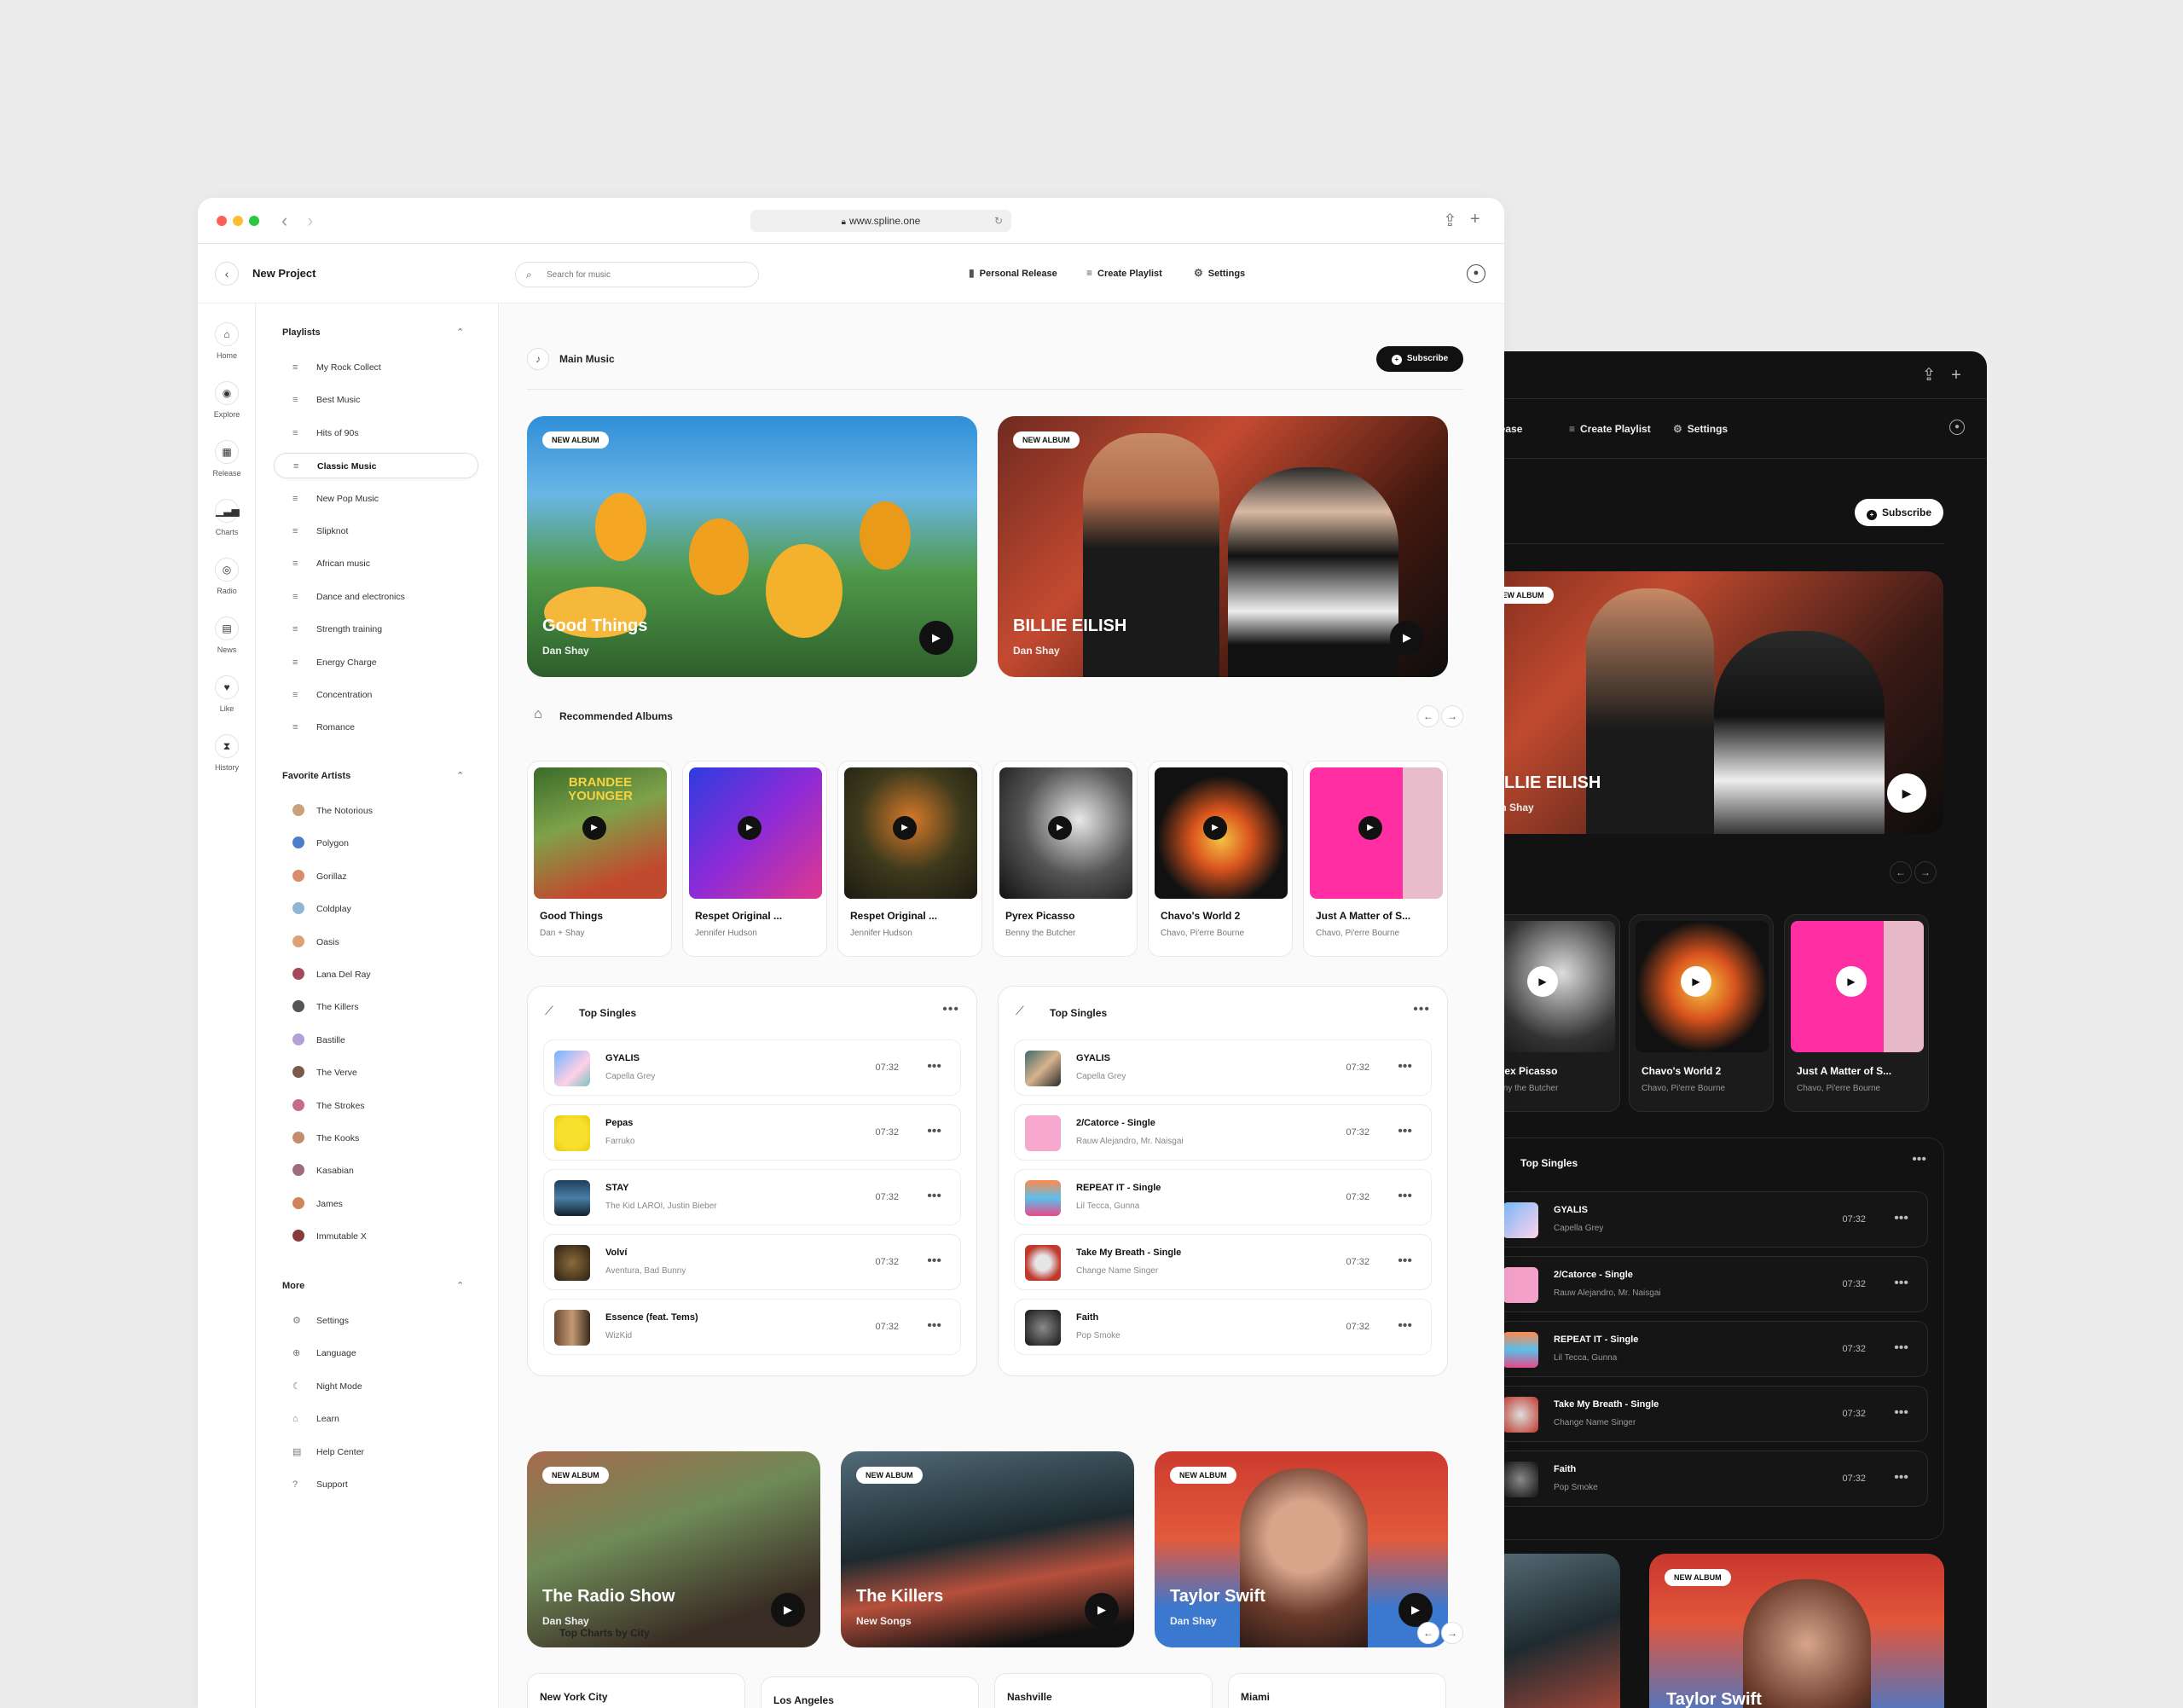 The width and height of the screenshot is (2183, 1708). What do you see at coordinates (1713, 702) in the screenshot?
I see `dark-hero-card: NEW ALBUM BILLIE EILISH Dan Shay ▶` at bounding box center [1713, 702].